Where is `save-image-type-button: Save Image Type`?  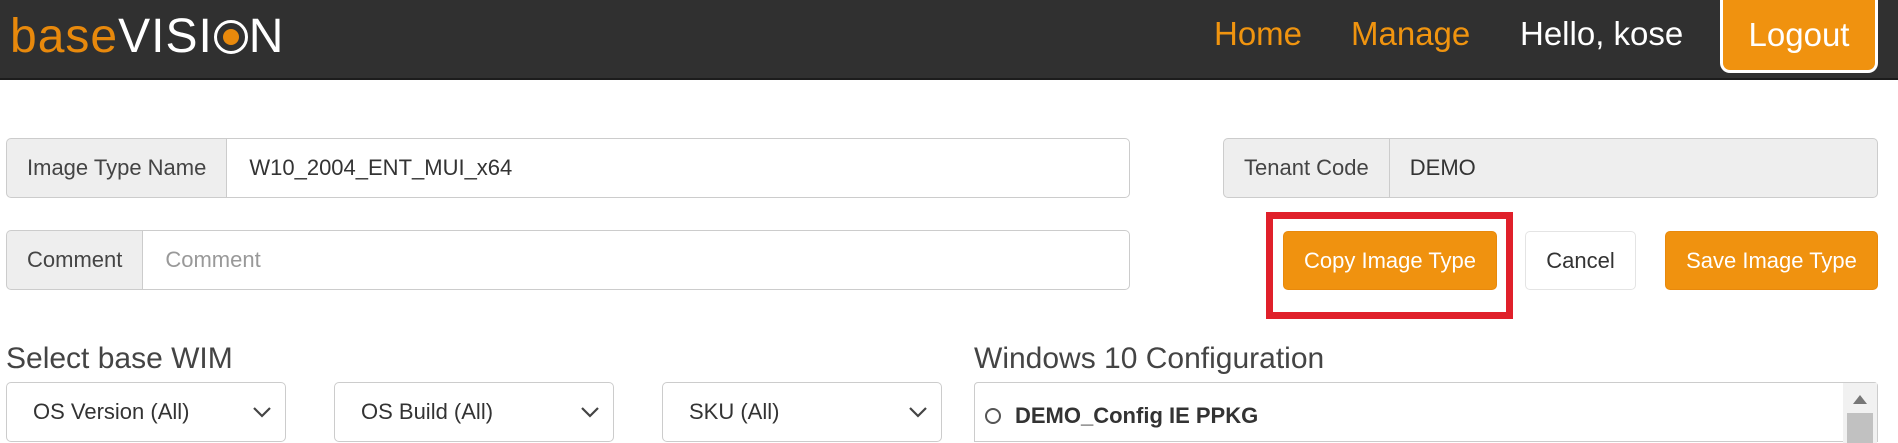 save-image-type-button: Save Image Type is located at coordinates (1771, 260).